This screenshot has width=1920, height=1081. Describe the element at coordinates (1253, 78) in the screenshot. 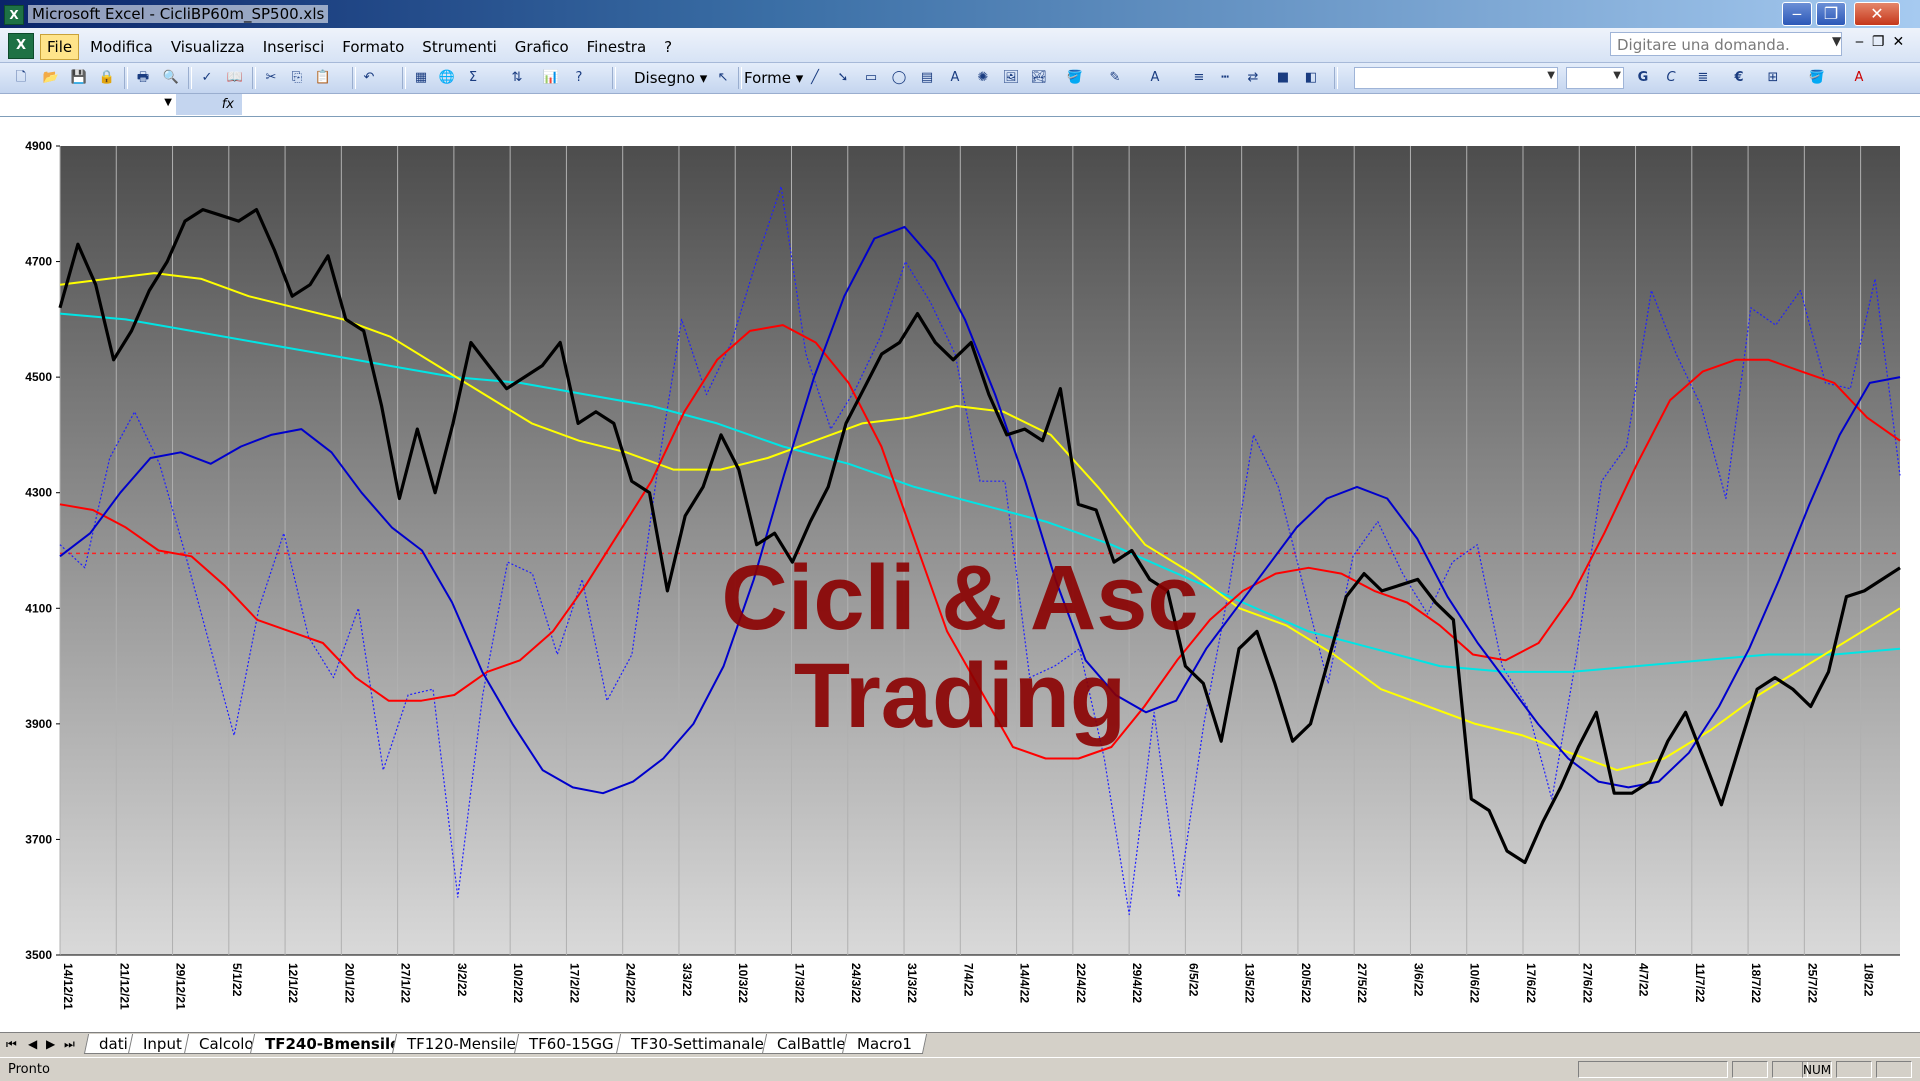

I see `arrow-style-icon: ⇄` at that location.